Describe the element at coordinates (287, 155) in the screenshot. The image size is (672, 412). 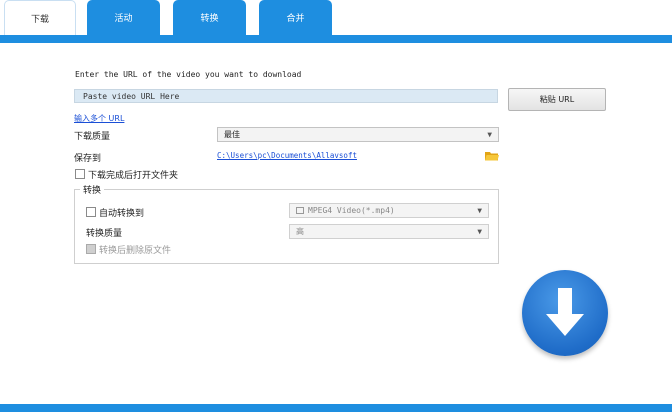
I see `save-path-link: C:\Users\pc\Documents\Allavsoft` at that location.